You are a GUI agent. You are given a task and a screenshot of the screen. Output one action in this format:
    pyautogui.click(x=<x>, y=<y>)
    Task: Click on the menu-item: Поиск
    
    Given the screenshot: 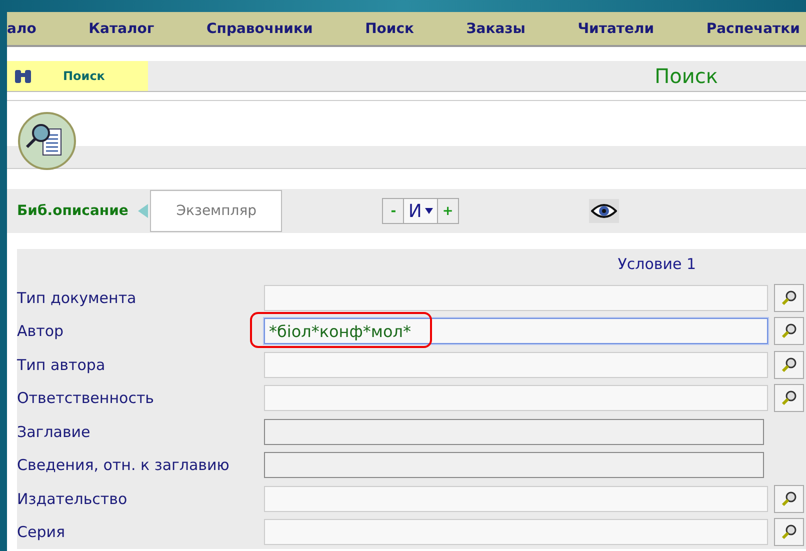 What is the action you would take?
    pyautogui.click(x=389, y=28)
    